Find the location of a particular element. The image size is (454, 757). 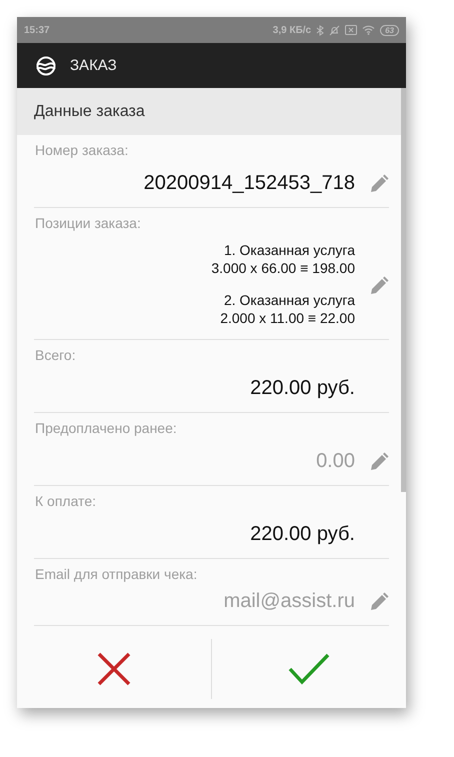

field-label: Номер заказа: is located at coordinates (82, 150).